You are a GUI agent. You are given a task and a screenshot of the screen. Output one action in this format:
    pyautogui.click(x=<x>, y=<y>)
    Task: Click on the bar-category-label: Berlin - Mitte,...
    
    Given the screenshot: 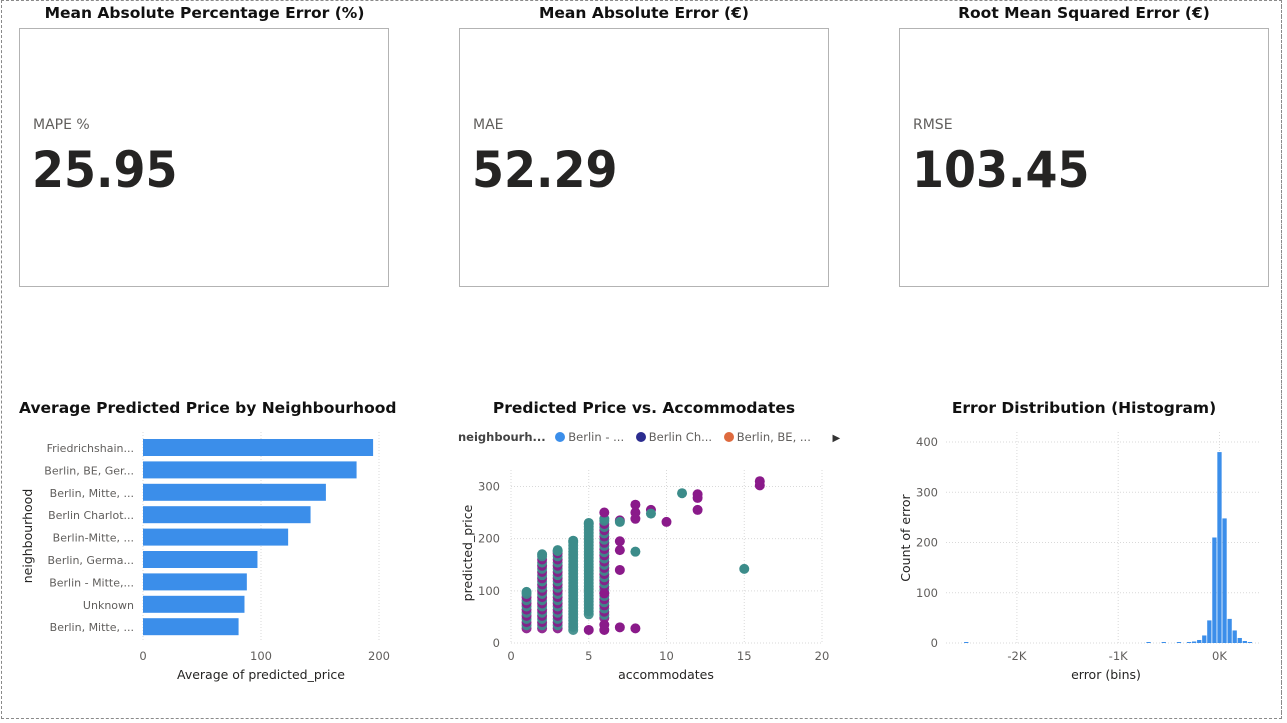 What is the action you would take?
    pyautogui.click(x=91, y=582)
    